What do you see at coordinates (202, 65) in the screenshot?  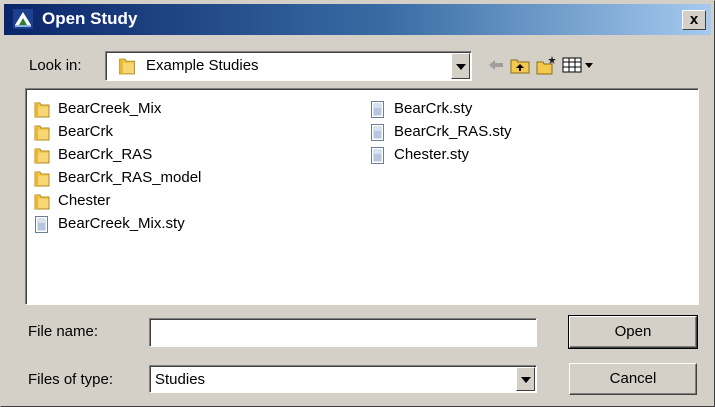 I see `look-in-value: Example Studies` at bounding box center [202, 65].